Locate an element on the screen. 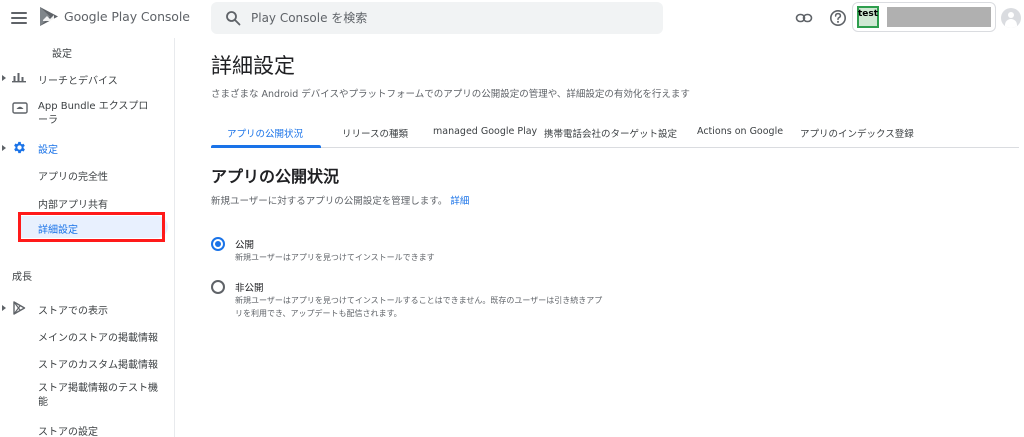 This screenshot has height=437, width=1024. search-icon is located at coordinates (233, 18).